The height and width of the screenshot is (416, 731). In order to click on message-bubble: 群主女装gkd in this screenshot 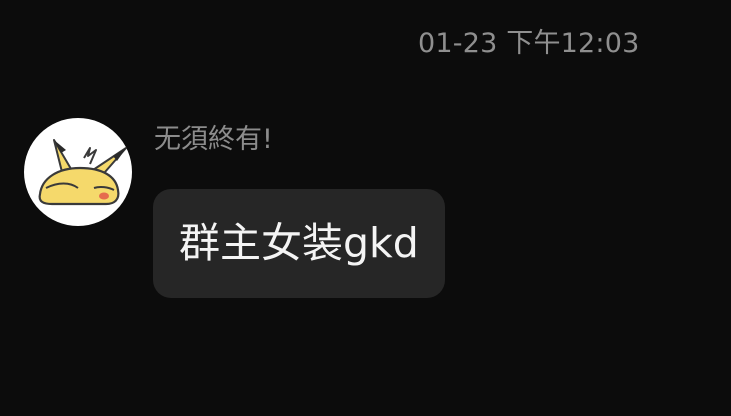, I will do `click(299, 243)`.